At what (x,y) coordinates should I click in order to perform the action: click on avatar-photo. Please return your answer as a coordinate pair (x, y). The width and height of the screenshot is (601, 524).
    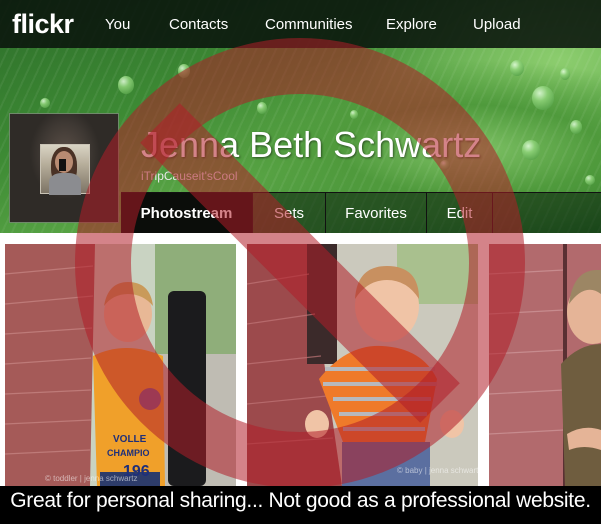
    Looking at the image, I should click on (65, 169).